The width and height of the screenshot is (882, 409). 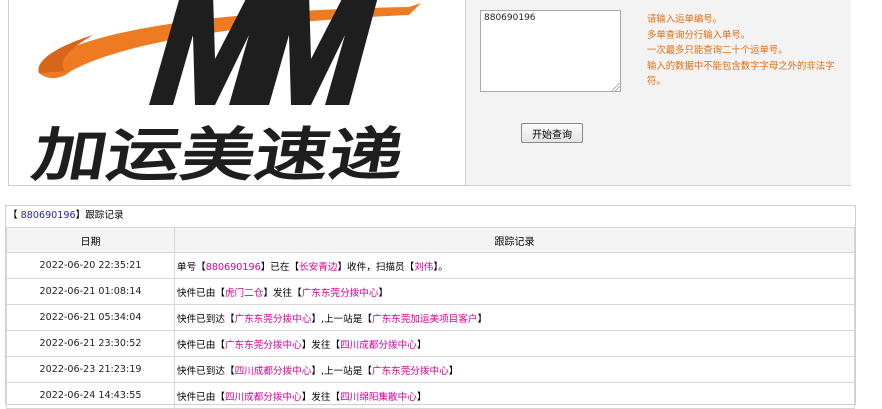 What do you see at coordinates (514, 317) in the screenshot?
I see `row-record: 快件已到达【广东东莞分拨中心】,上一站是【广东东莞加运美项目客户】` at bounding box center [514, 317].